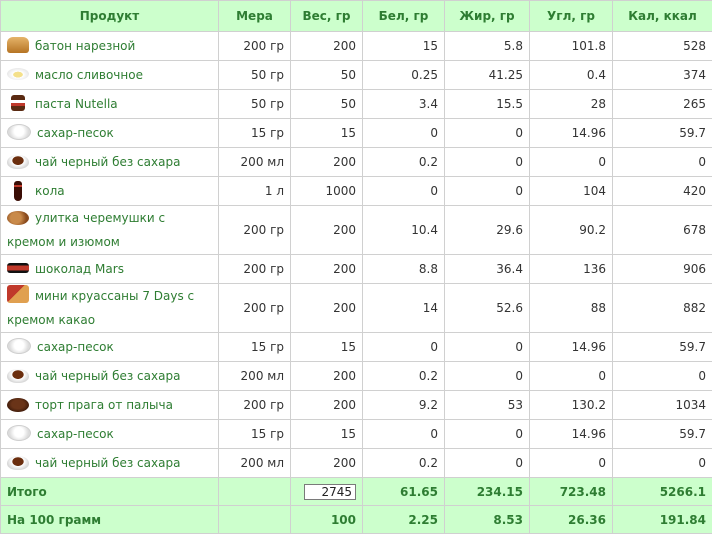 Image resolution: width=712 pixels, height=534 pixels. Describe the element at coordinates (50, 191) in the screenshot. I see `product-link: кола` at that location.